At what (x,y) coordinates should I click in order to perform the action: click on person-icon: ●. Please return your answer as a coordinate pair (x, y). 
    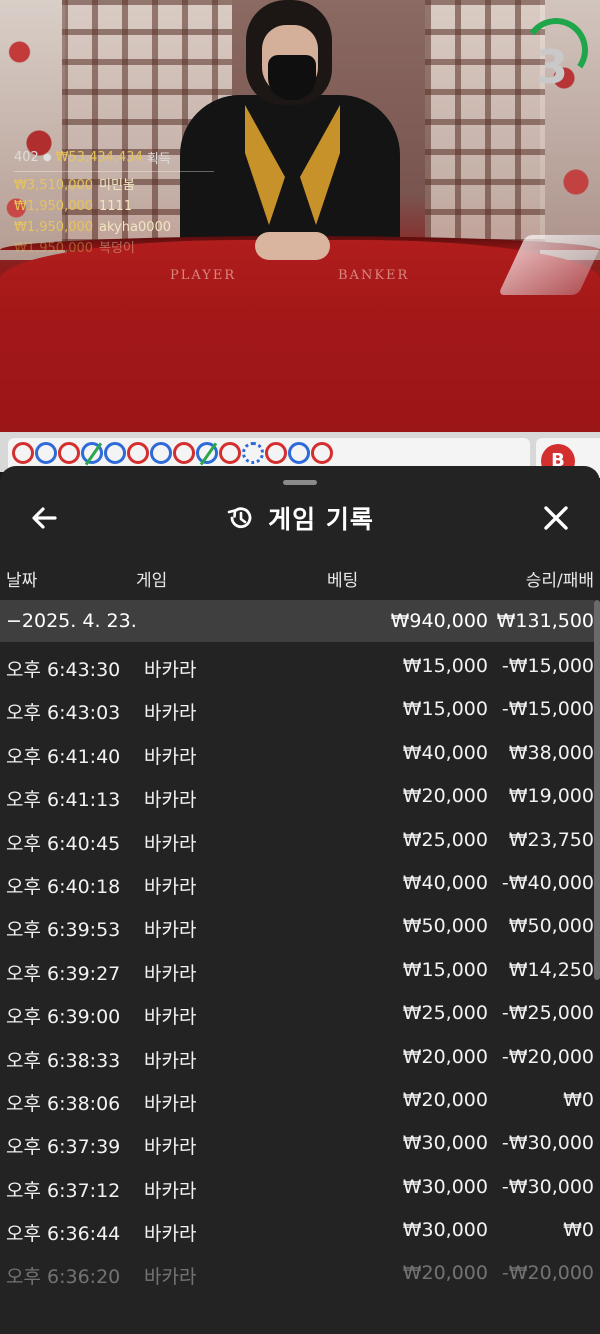
    Looking at the image, I should click on (47, 157).